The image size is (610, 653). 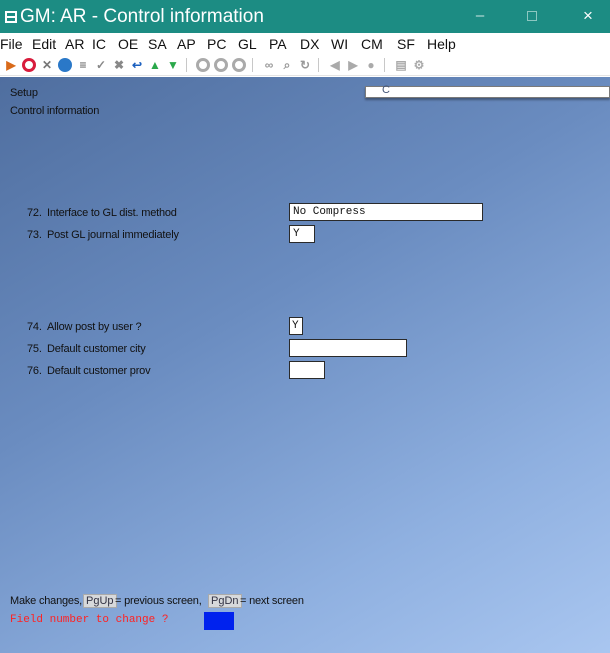 I want to click on make-changes-text: Make changes,, so click(x=46, y=601).